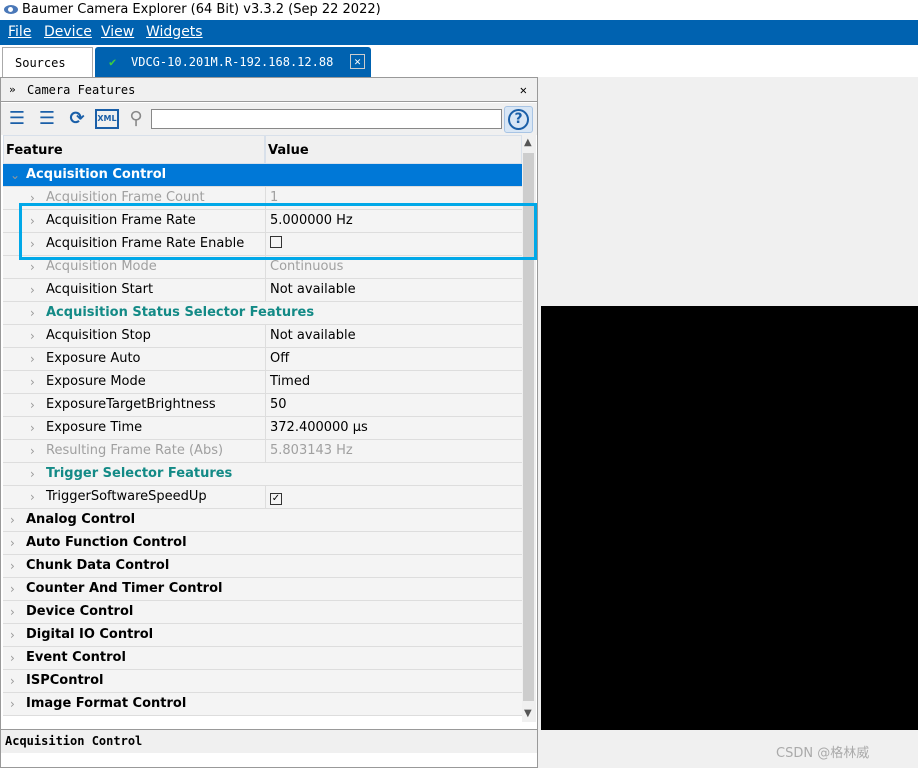 This screenshot has width=918, height=768. I want to click on highlight-box, so click(278, 231).